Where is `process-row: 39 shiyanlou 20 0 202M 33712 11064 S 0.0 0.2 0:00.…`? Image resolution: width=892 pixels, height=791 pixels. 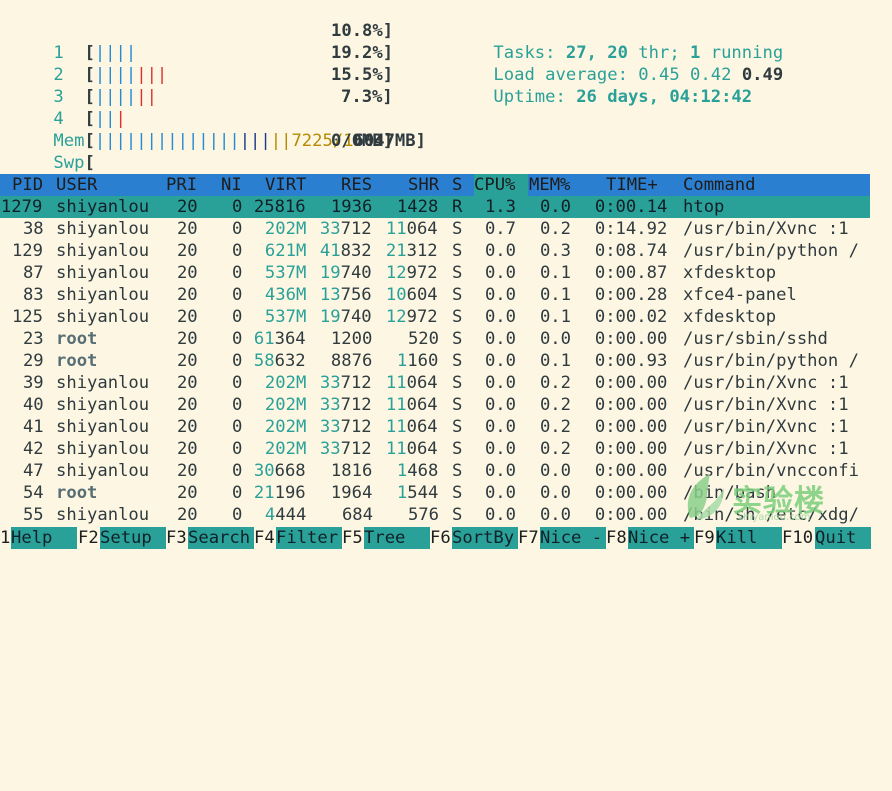
process-row: 39 shiyanlou 20 0 202M 33712 11064 S 0.0 0.2 0:00.… is located at coordinates (435, 383).